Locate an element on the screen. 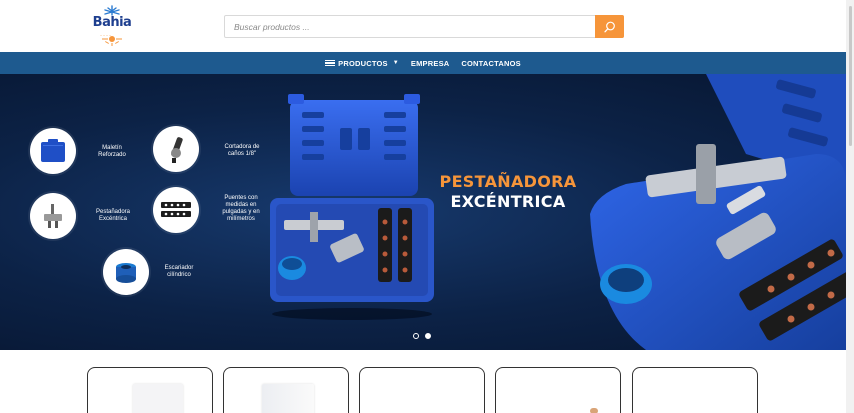 Image resolution: width=854 pixels, height=413 pixels. main-nav: PRODUCTOS ▼ EMPRESA CONTACTANOS is located at coordinates (423, 63).